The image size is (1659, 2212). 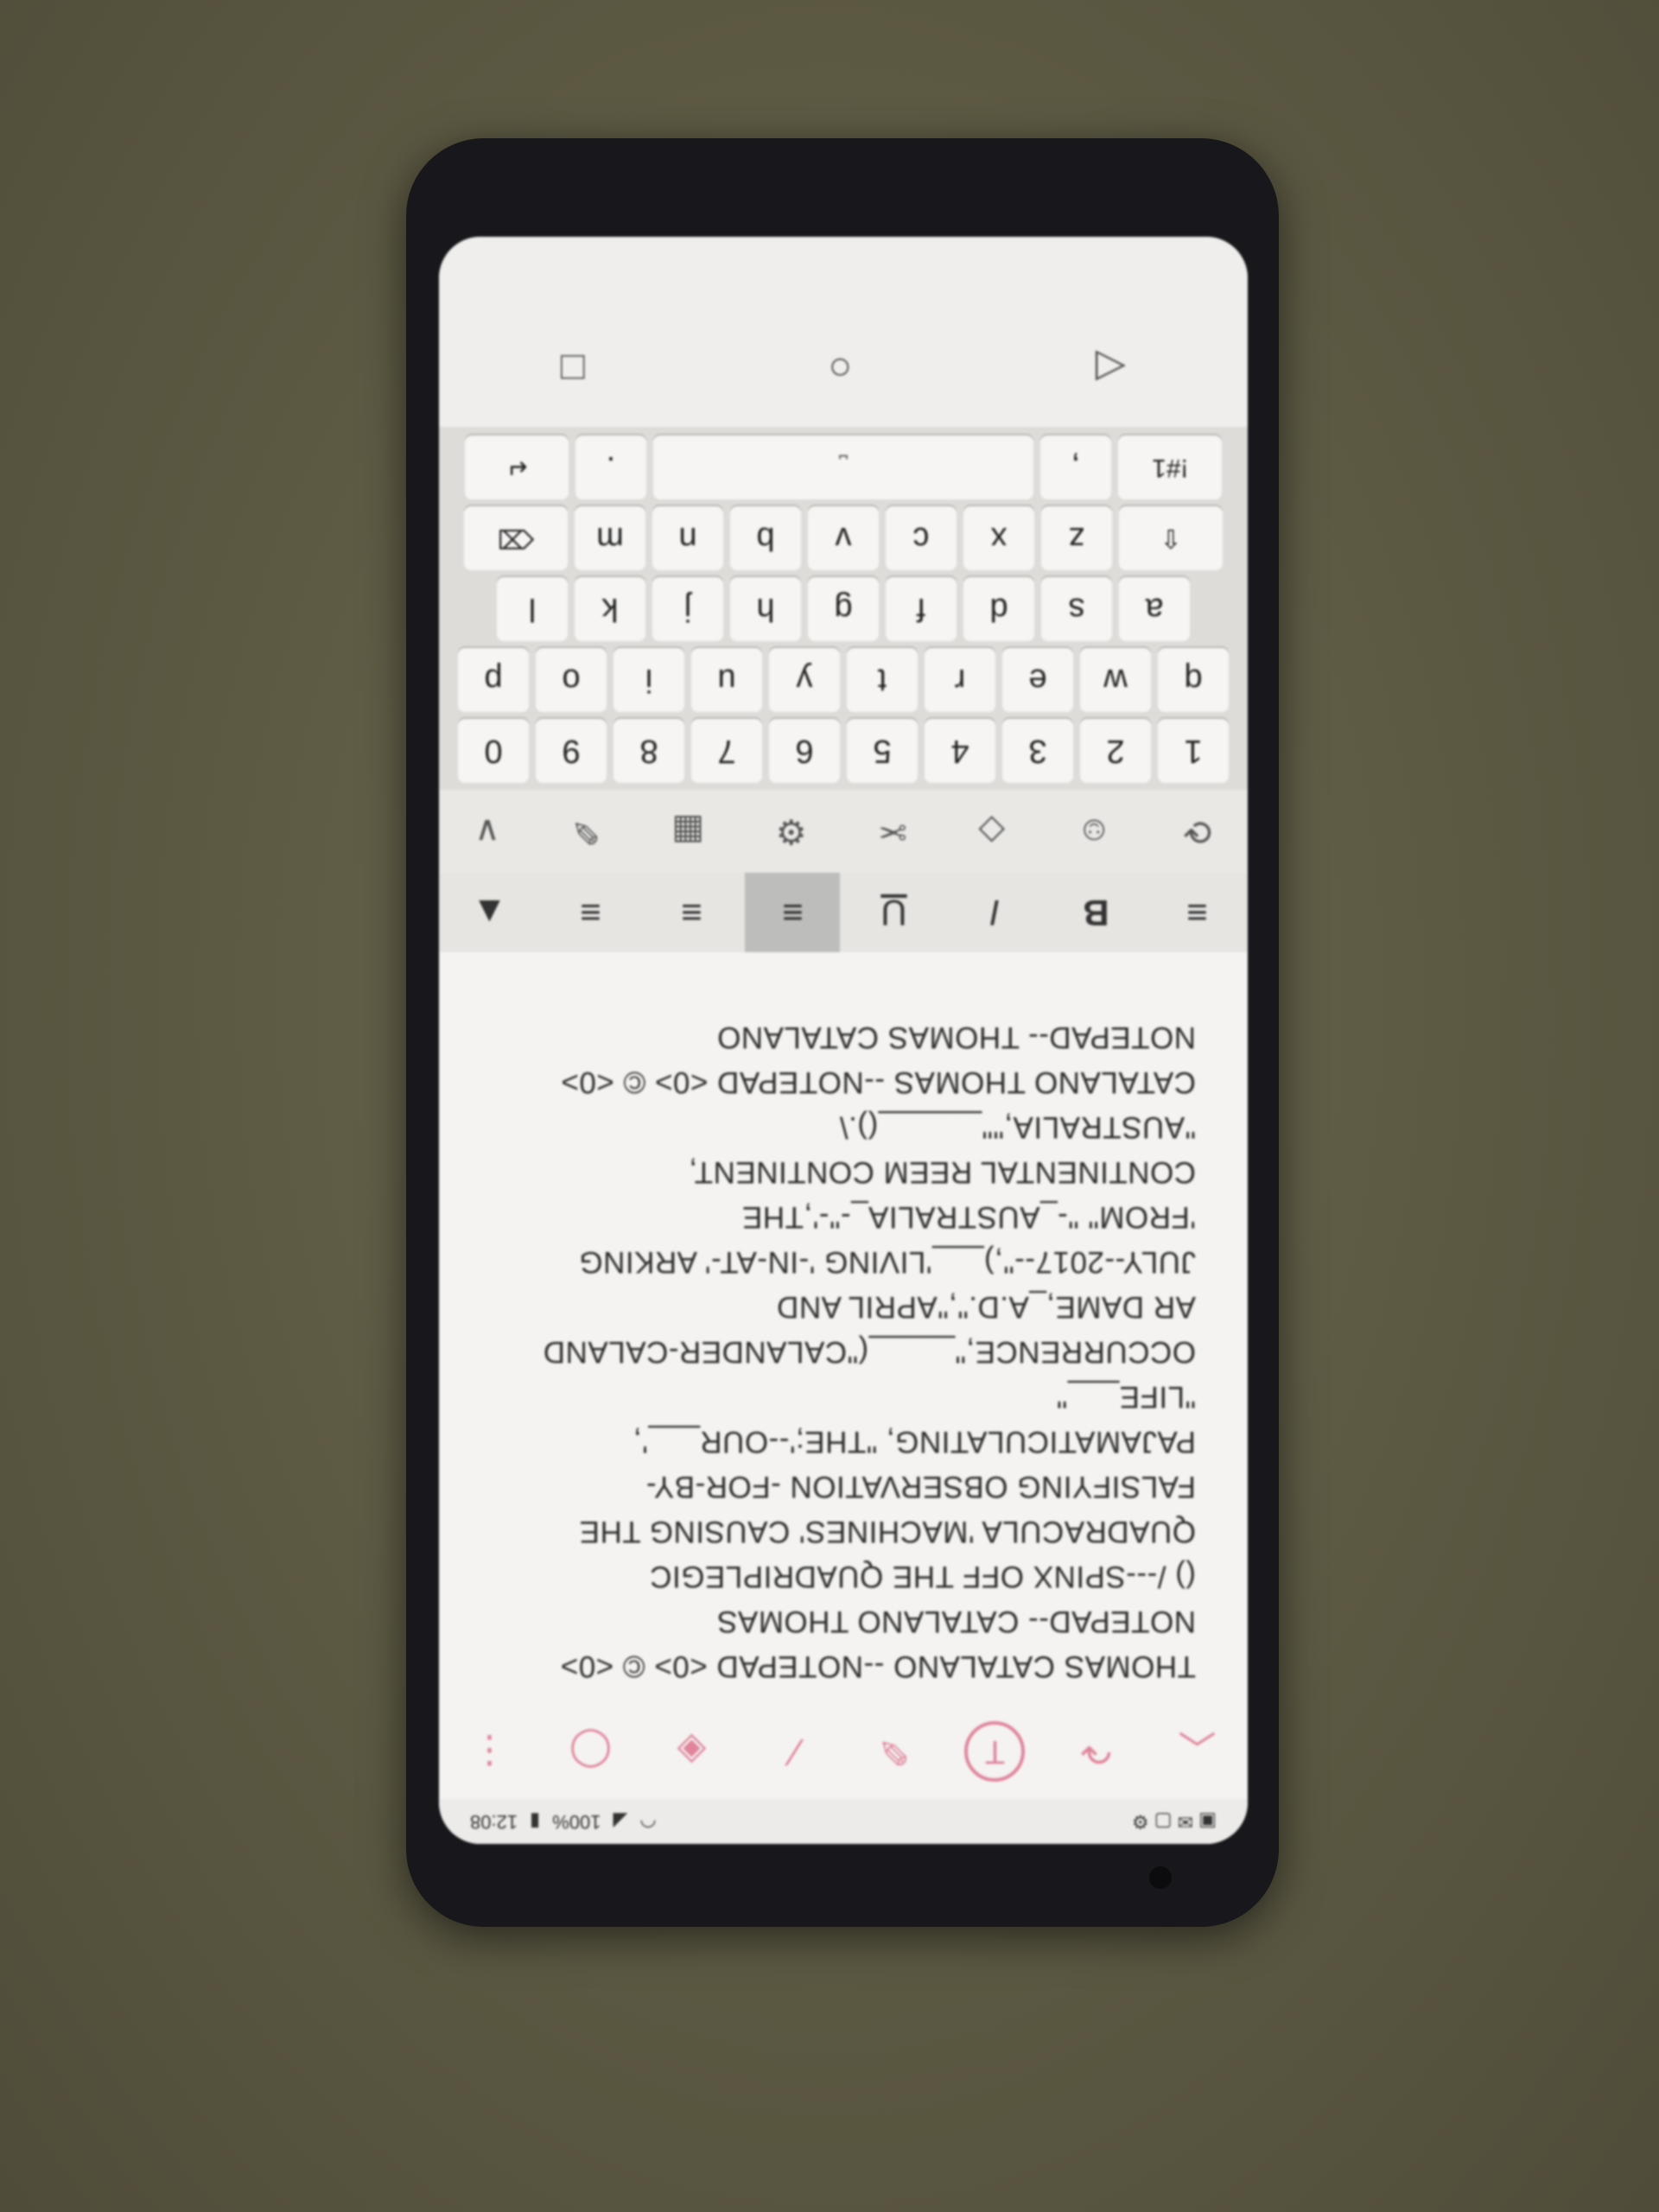 What do you see at coordinates (573, 369) in the screenshot?
I see `recents-icon: □` at bounding box center [573, 369].